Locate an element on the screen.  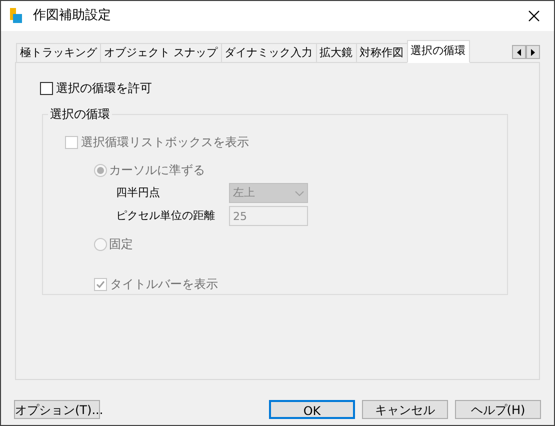
chevron-down-icon is located at coordinates (299, 193).